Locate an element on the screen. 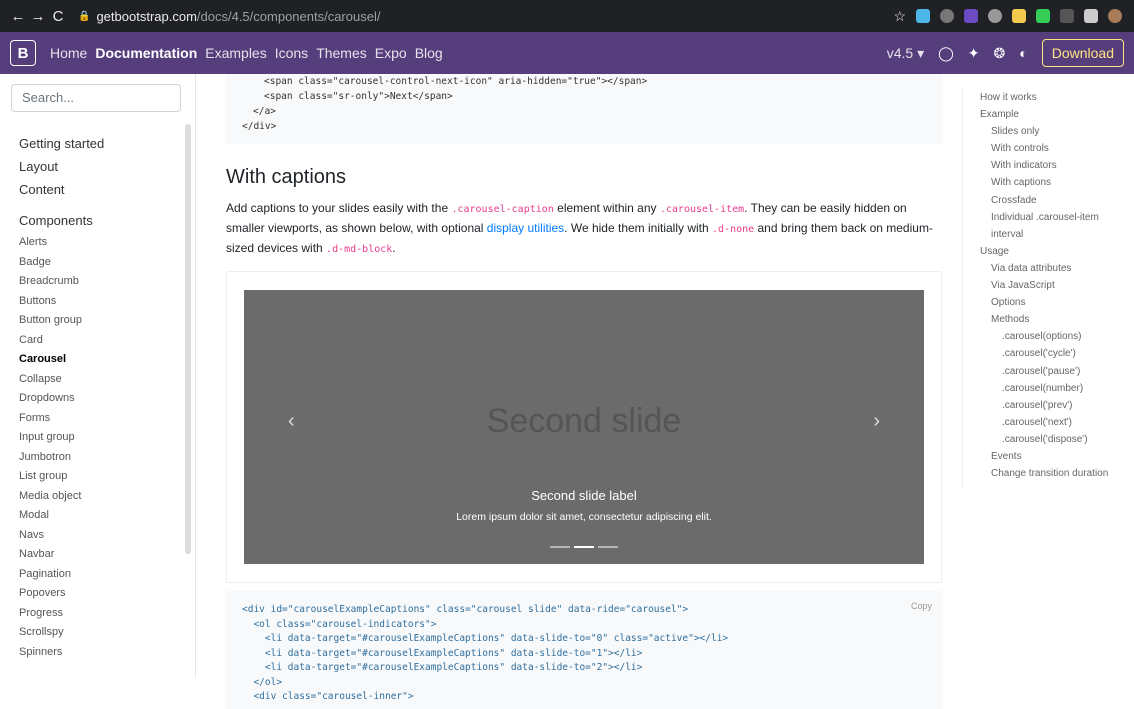 The width and height of the screenshot is (1134, 709). sidebar-item-progress: Progress is located at coordinates (107, 613).